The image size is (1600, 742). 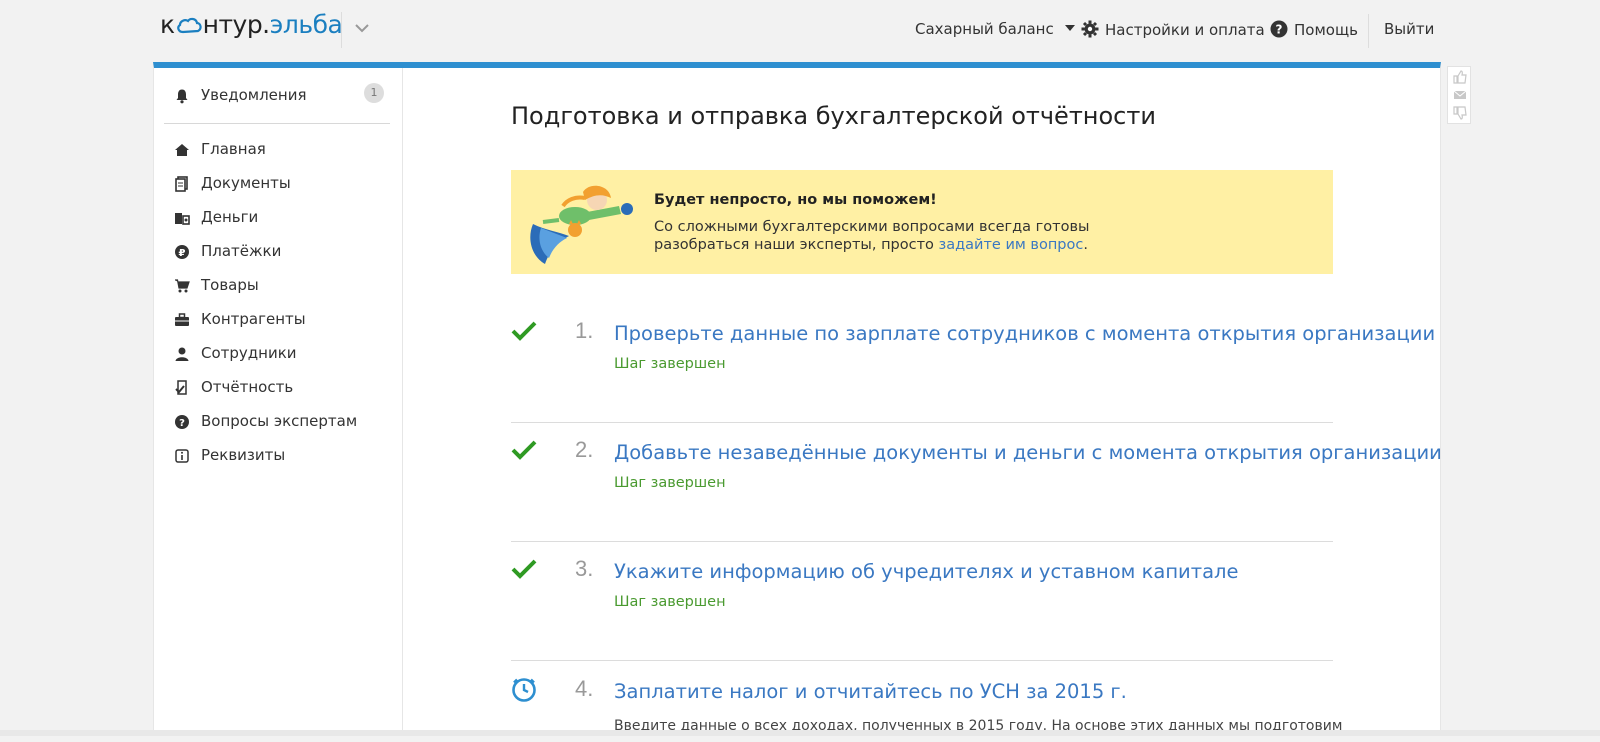 What do you see at coordinates (584, 449) in the screenshot?
I see `step-number: 2.` at bounding box center [584, 449].